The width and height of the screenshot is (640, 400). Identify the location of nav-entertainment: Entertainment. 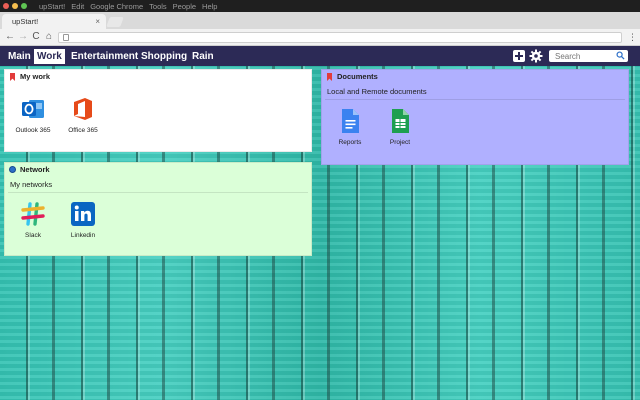
(104, 56).